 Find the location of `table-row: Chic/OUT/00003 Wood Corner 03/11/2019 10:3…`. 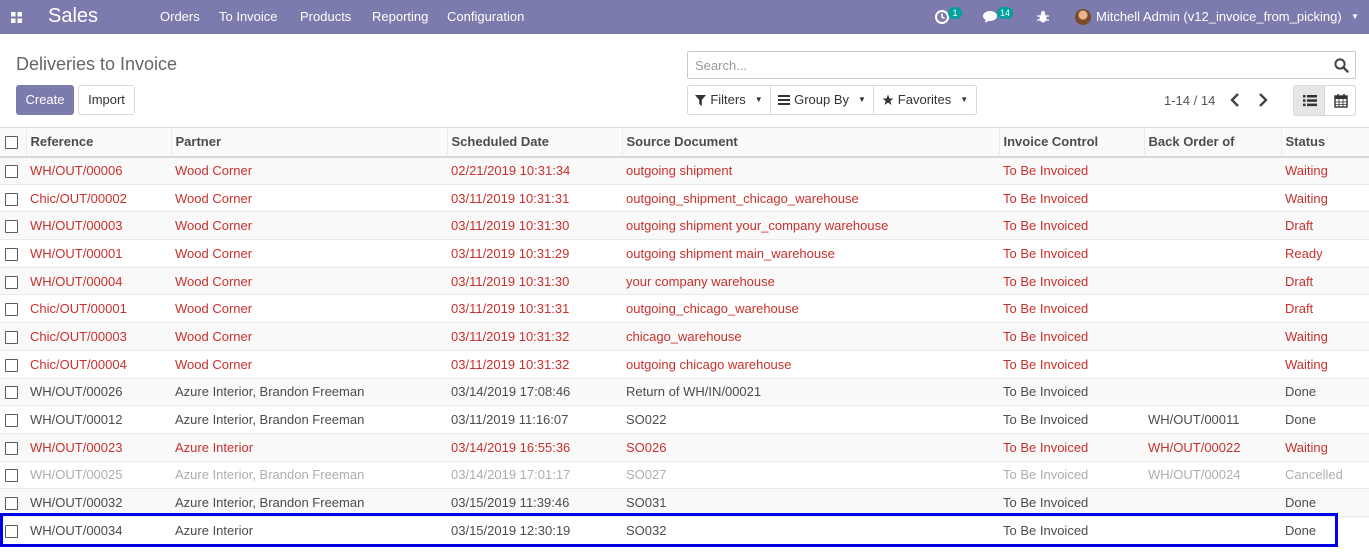

table-row: Chic/OUT/00003 Wood Corner 03/11/2019 10:3… is located at coordinates (684, 336).